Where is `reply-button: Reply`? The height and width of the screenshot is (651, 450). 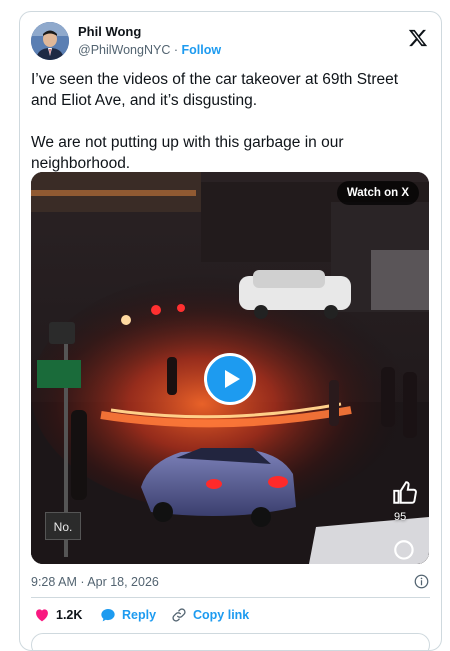
reply-button: Reply is located at coordinates (128, 615).